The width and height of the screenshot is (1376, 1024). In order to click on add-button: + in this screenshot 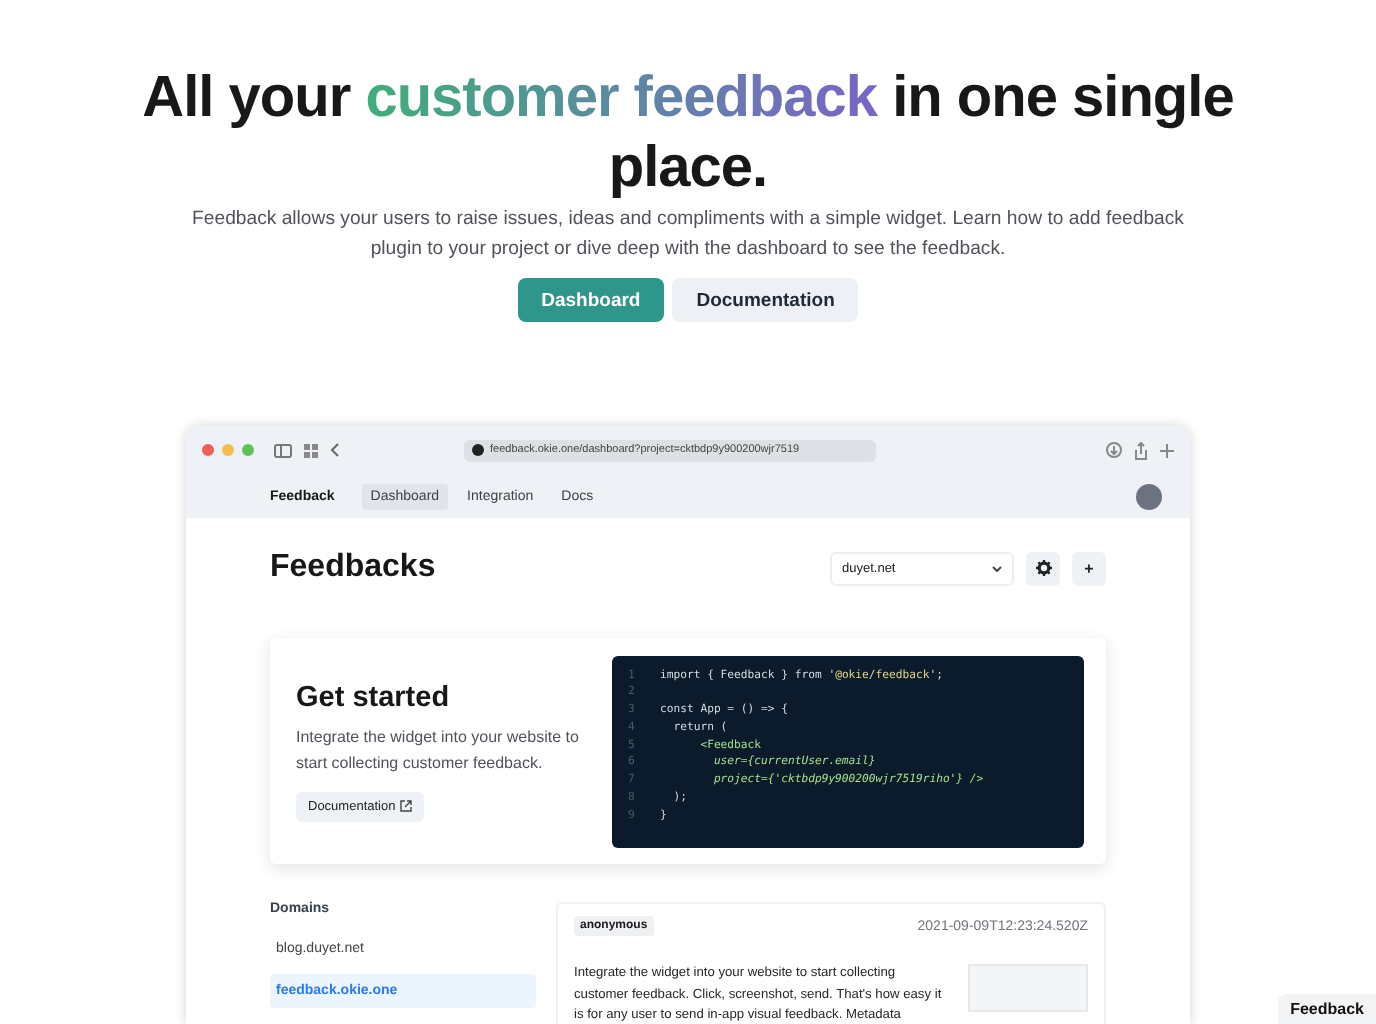, I will do `click(1089, 568)`.